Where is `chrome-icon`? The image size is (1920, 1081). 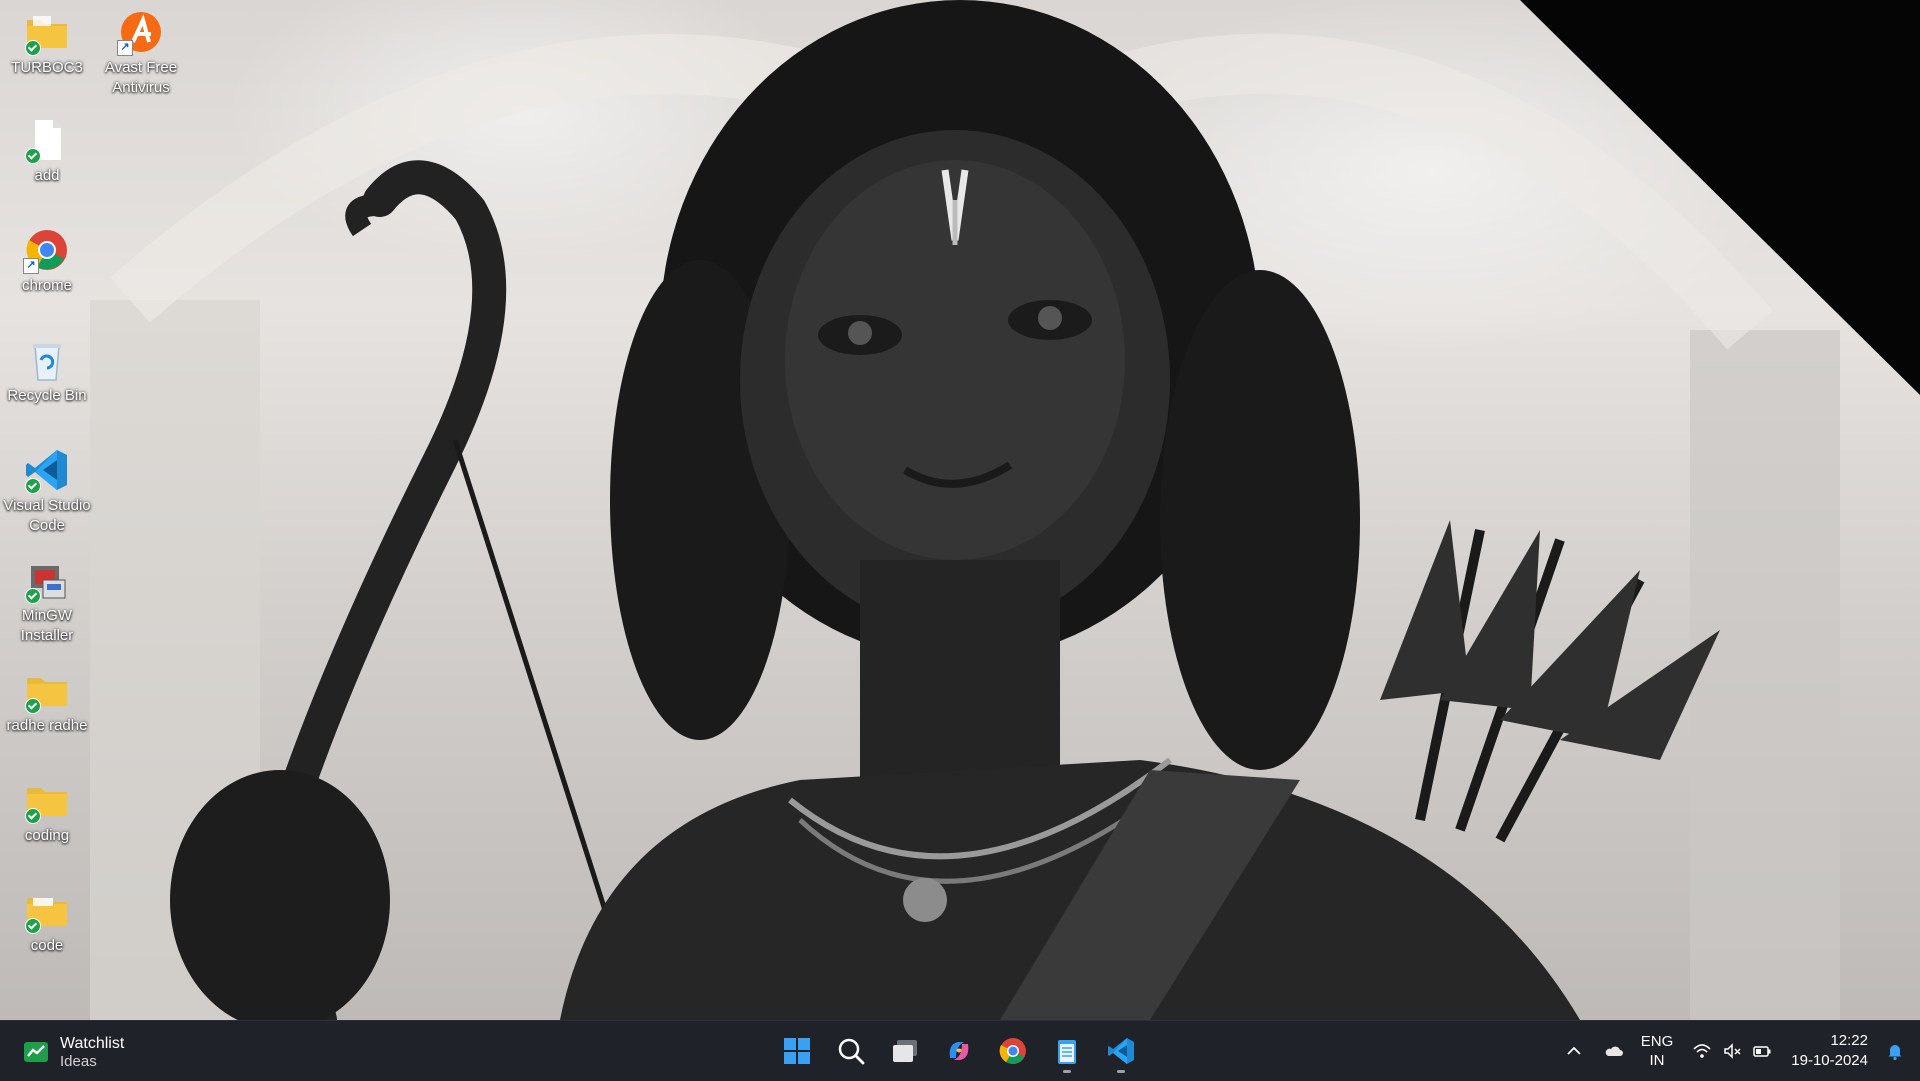 chrome-icon is located at coordinates (1012, 1051).